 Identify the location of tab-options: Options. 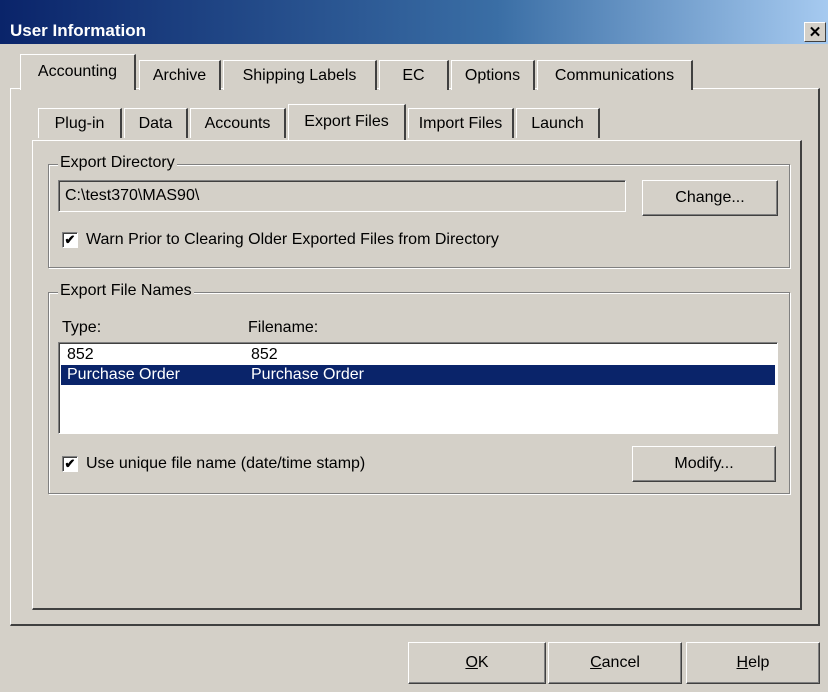
(493, 75).